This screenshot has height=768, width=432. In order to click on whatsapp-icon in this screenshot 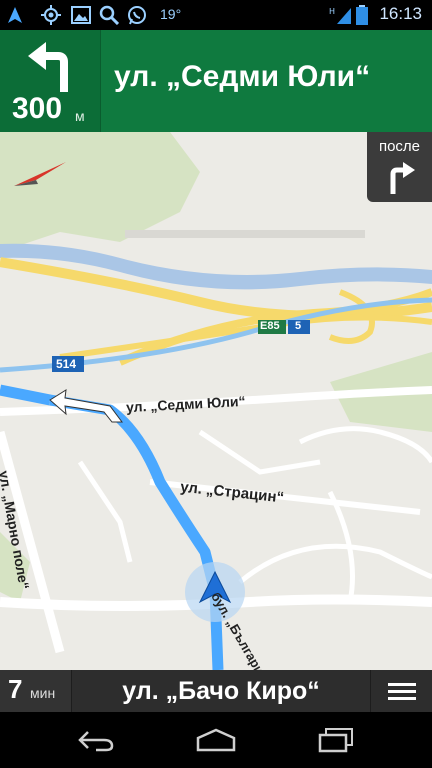, I will do `click(137, 15)`.